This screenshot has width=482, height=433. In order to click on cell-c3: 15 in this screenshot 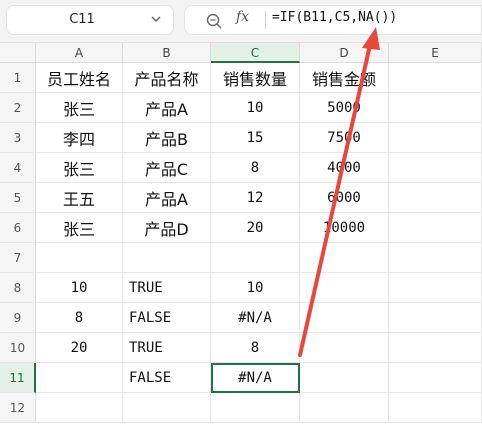, I will do `click(255, 138)`.